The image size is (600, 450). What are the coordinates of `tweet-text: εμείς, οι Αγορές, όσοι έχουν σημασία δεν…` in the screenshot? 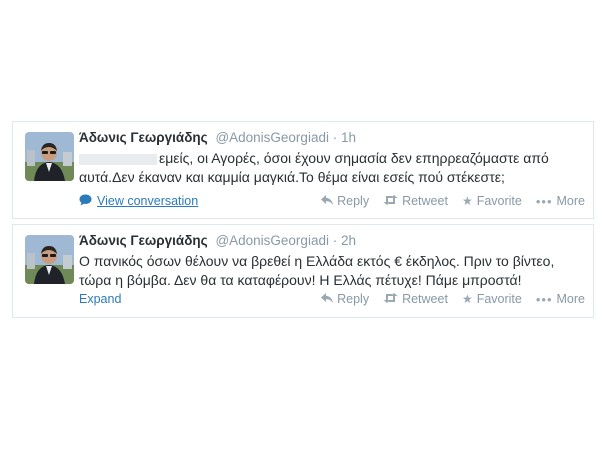 It's located at (332, 168).